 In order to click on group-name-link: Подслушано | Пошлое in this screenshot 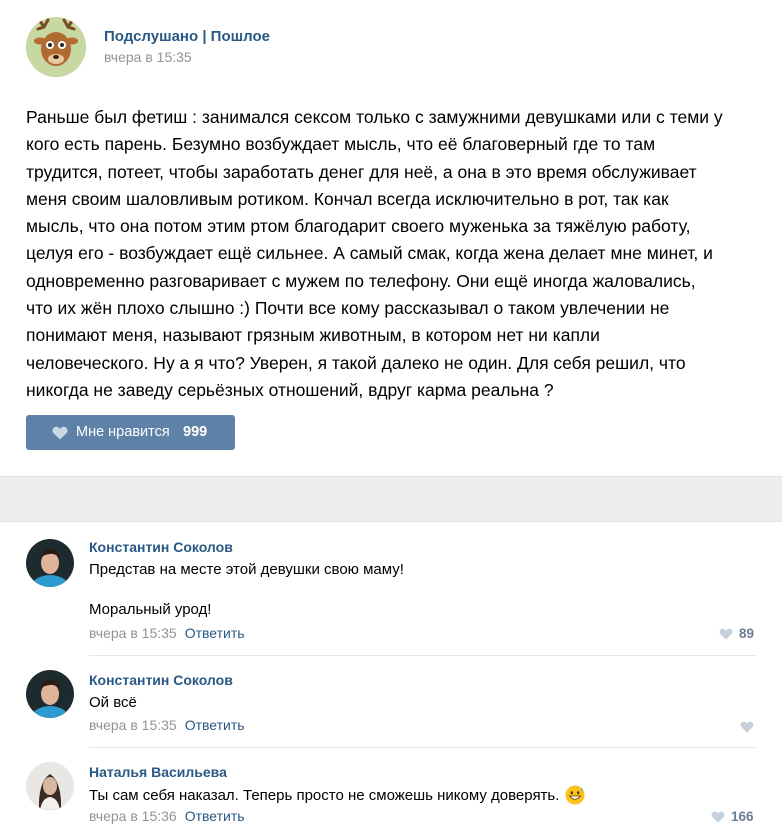, I will do `click(187, 36)`.